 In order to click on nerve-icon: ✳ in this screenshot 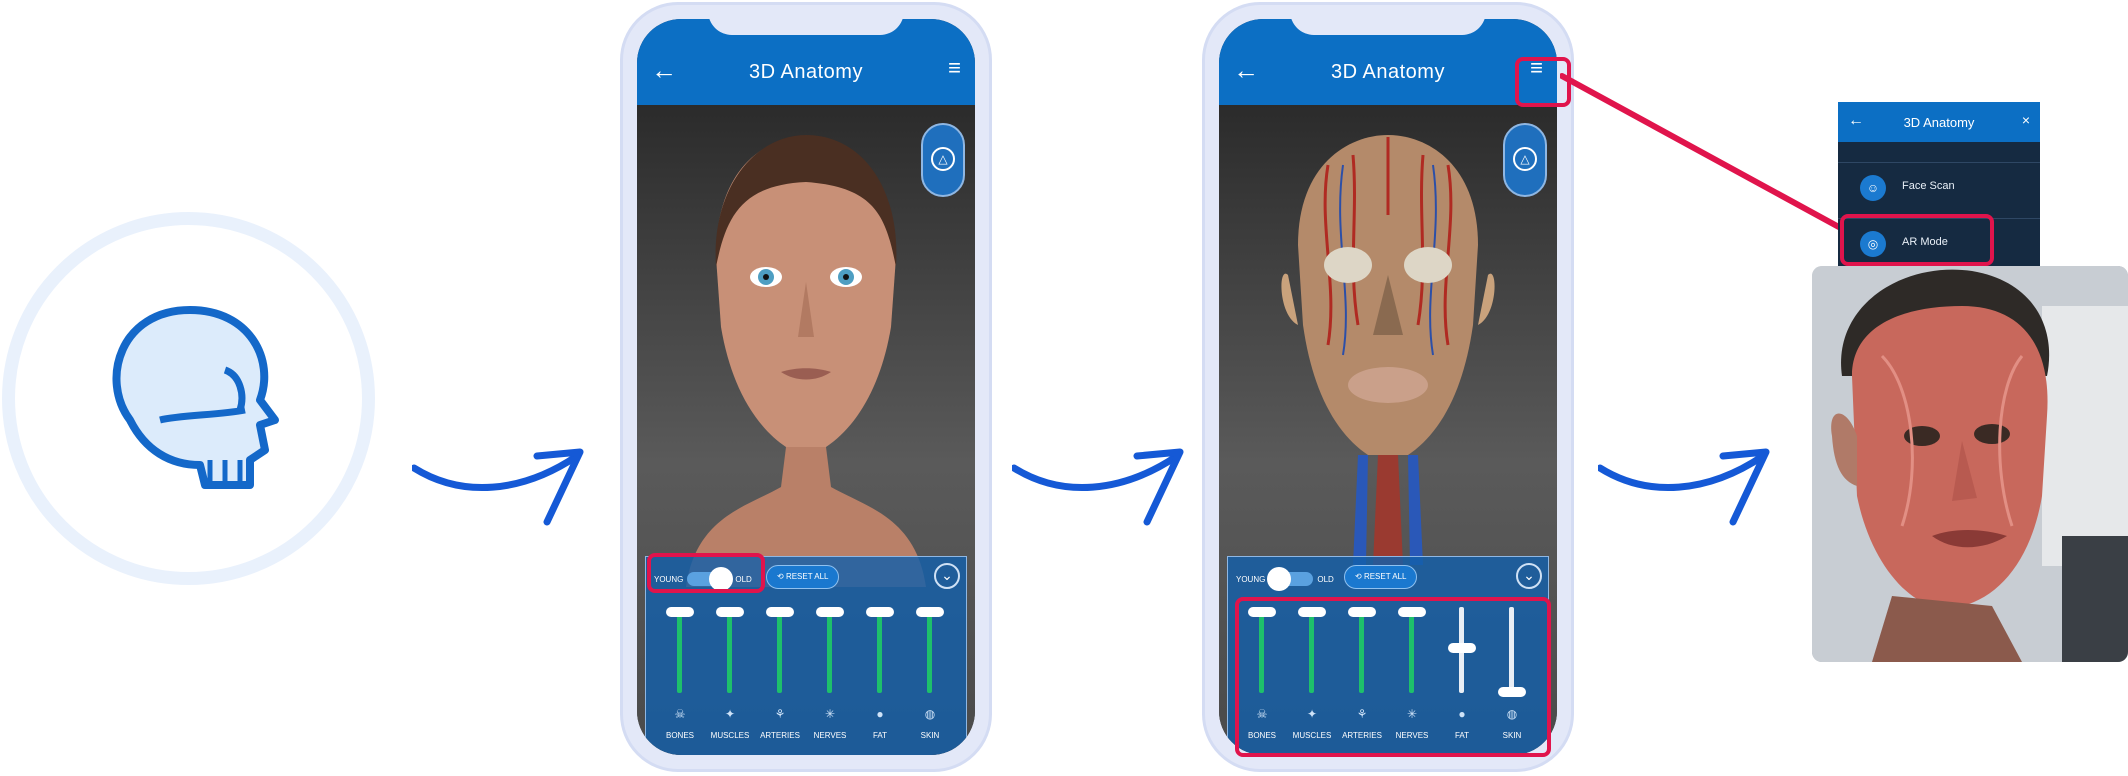, I will do `click(830, 714)`.